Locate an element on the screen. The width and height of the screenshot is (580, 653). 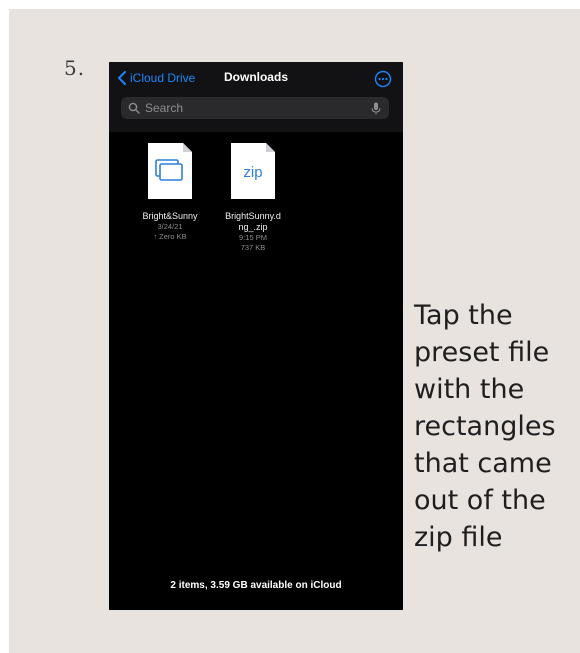
file-item-preset: Bright&Sunny 3/24/21 ↑ Zero KB is located at coordinates (170, 192).